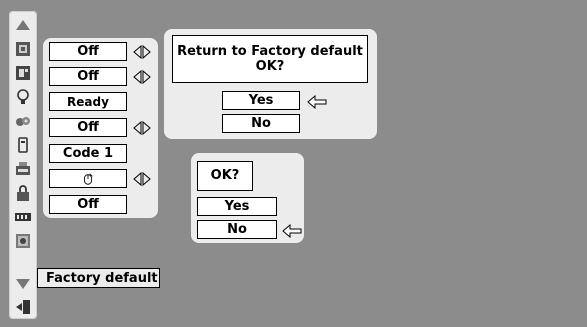 This screenshot has width=587, height=327. Describe the element at coordinates (23, 73) in the screenshot. I see `image-icon` at that location.